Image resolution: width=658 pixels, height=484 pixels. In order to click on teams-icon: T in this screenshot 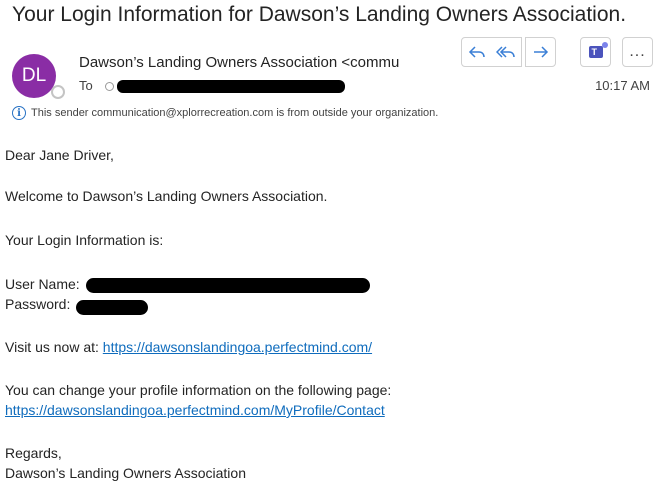, I will do `click(598, 50)`.